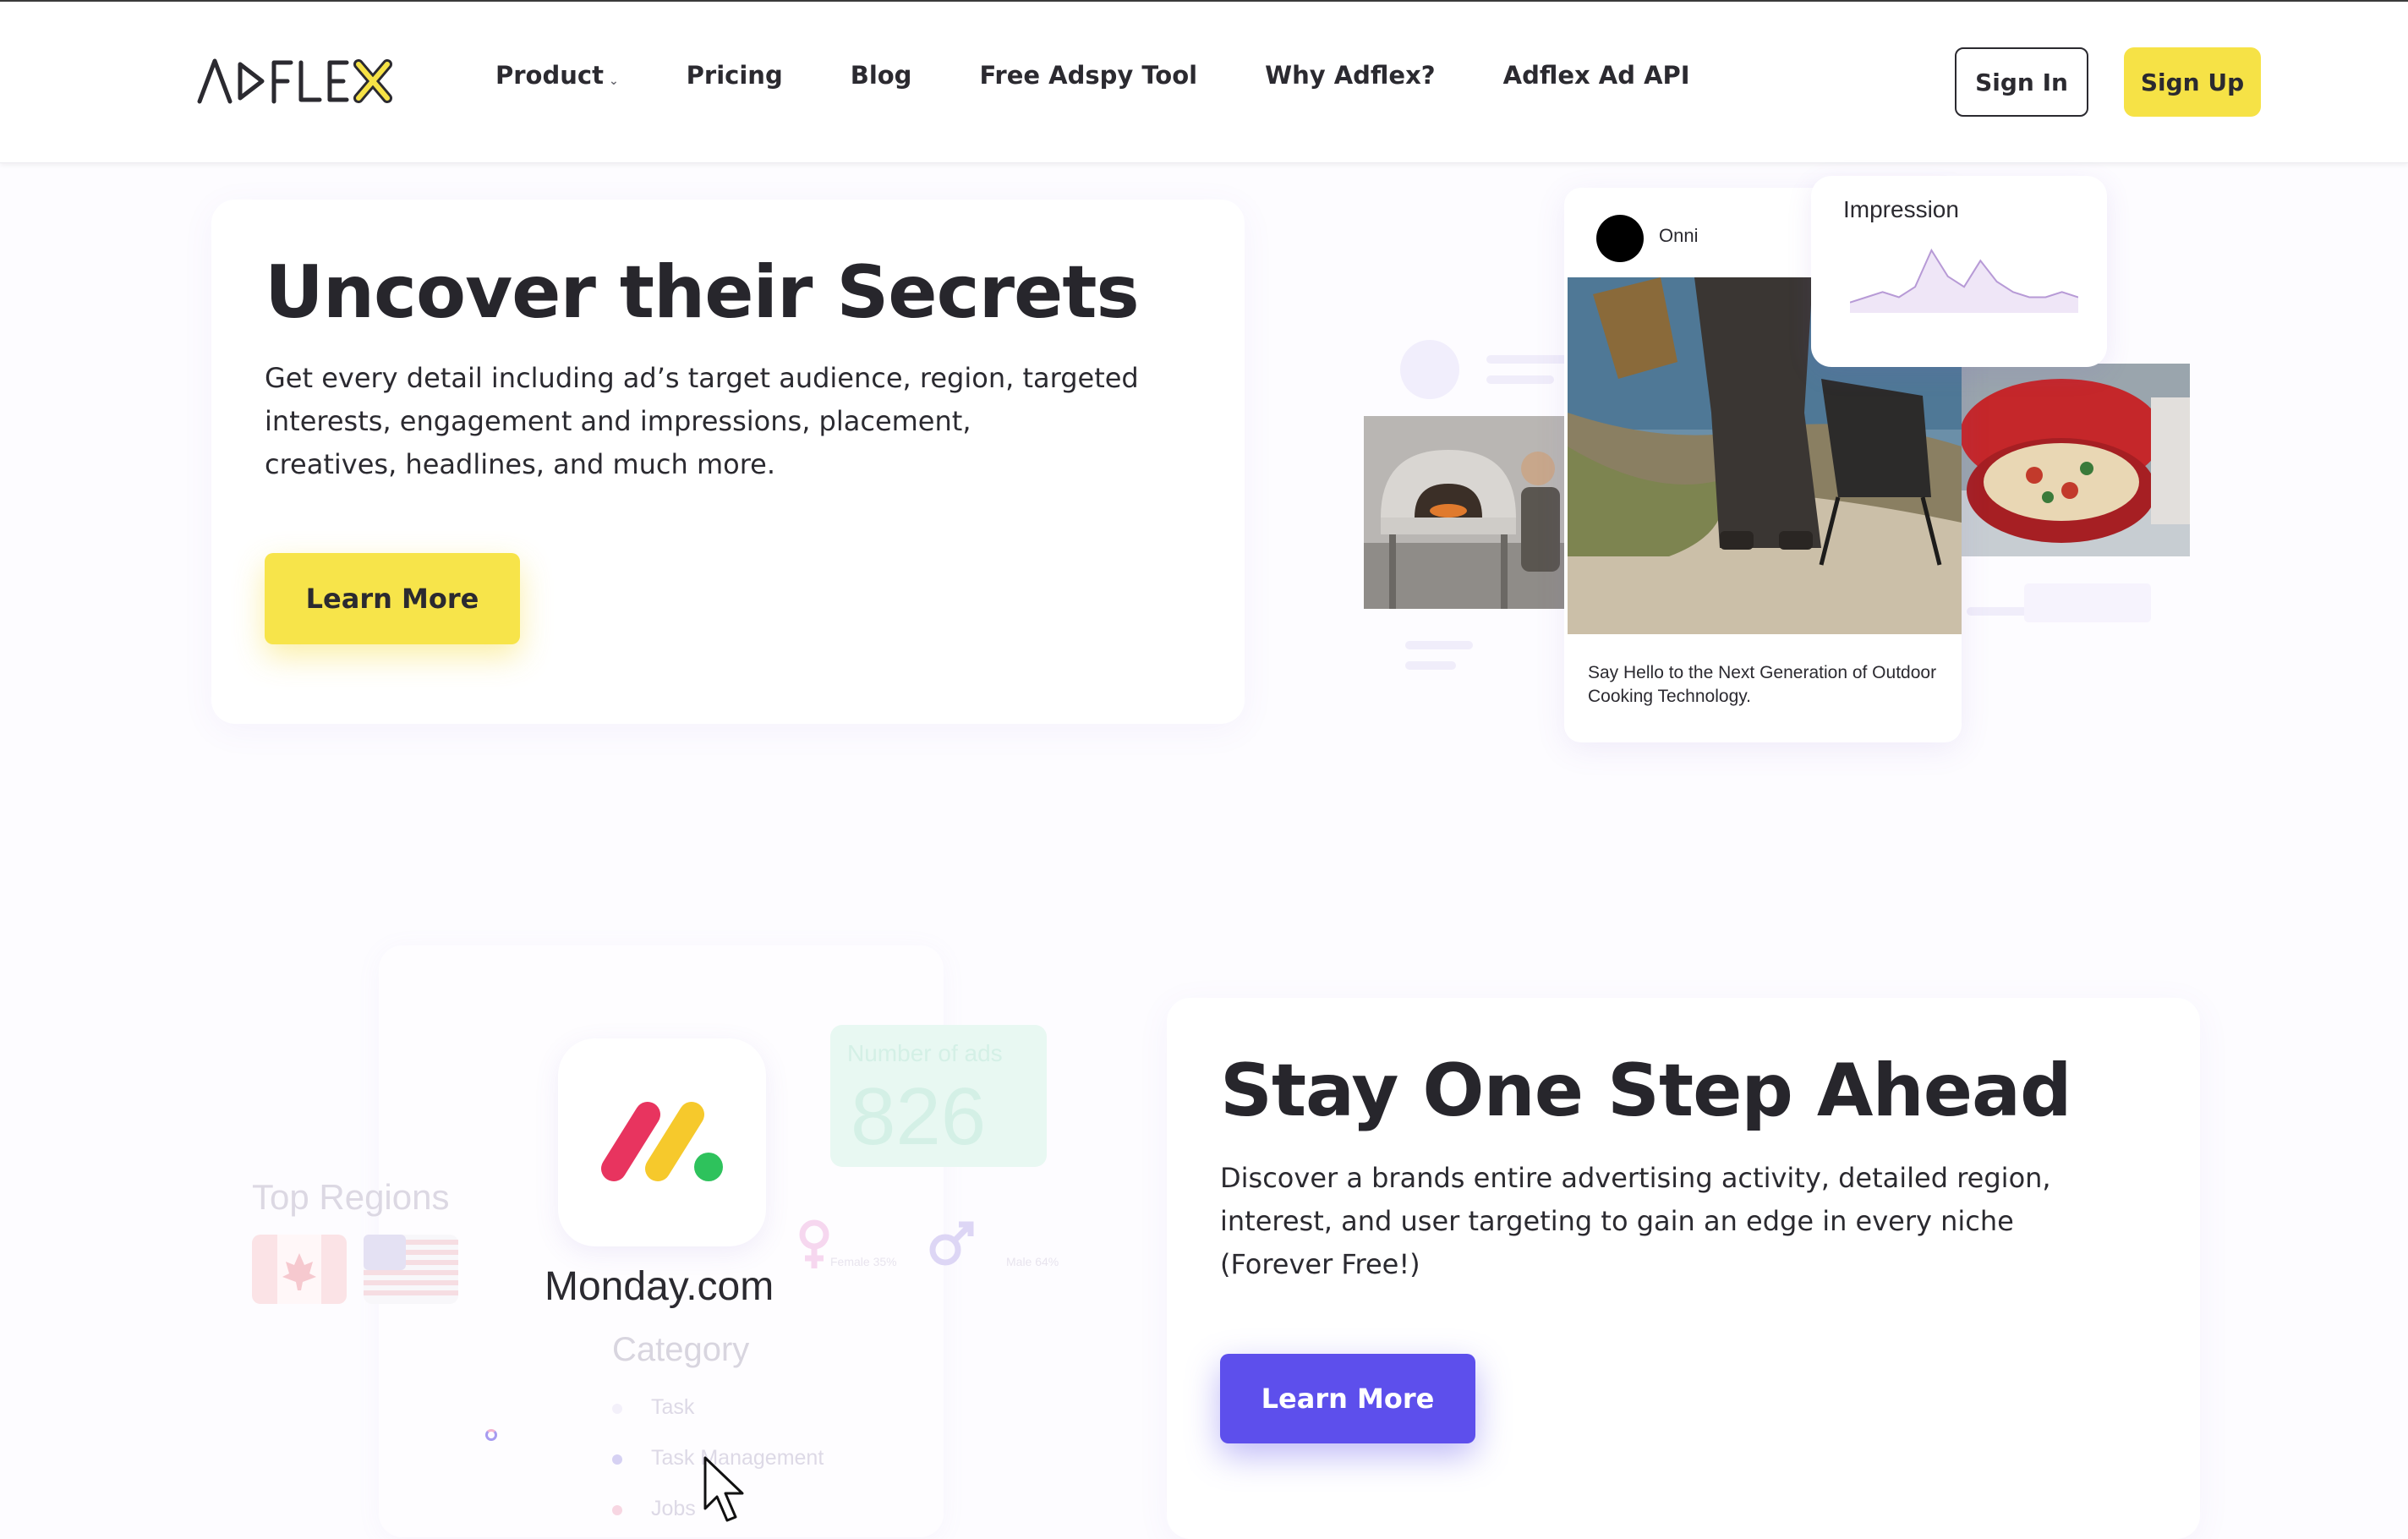 This screenshot has height=1539, width=2408. What do you see at coordinates (1596, 75) in the screenshot?
I see `nav-adflex-ad-api: Adflex Ad API` at bounding box center [1596, 75].